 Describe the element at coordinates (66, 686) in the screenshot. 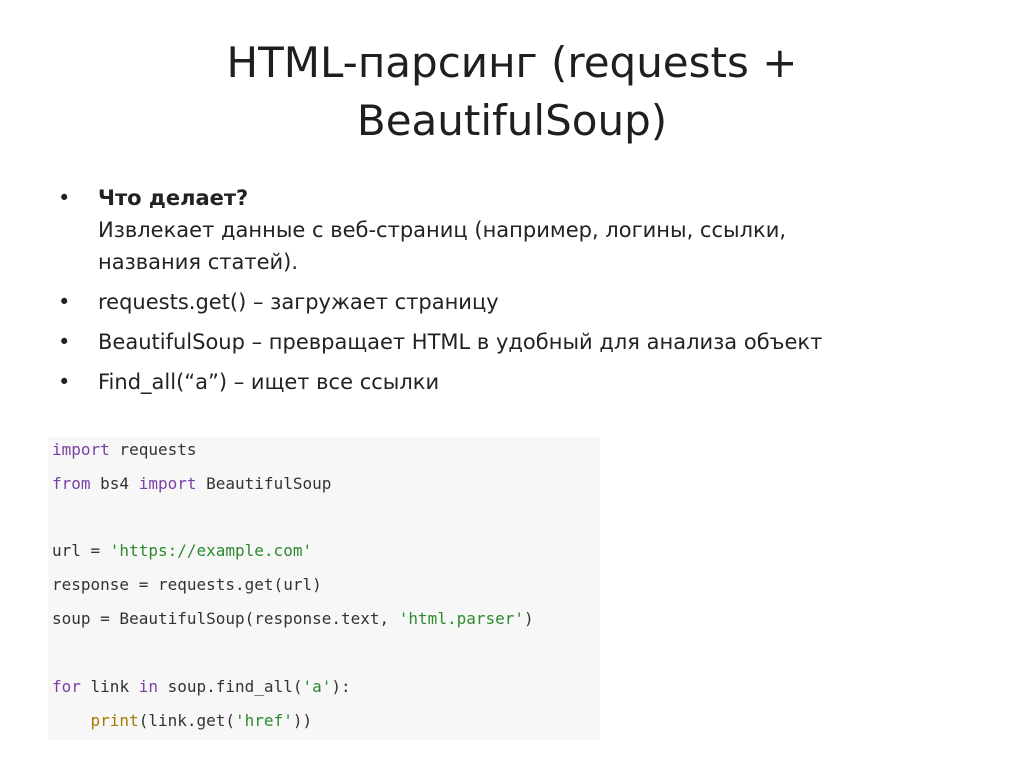

I see `code-keyword: for` at that location.